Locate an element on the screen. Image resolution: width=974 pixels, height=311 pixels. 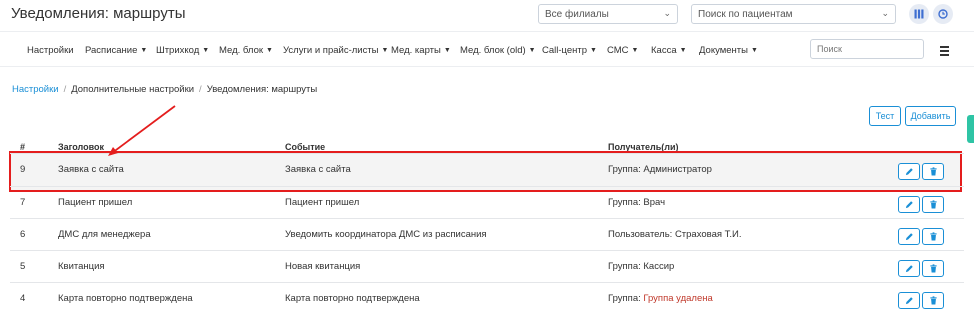
breadcrumb-current: Уведомления: маршруты is located at coordinates (262, 89).